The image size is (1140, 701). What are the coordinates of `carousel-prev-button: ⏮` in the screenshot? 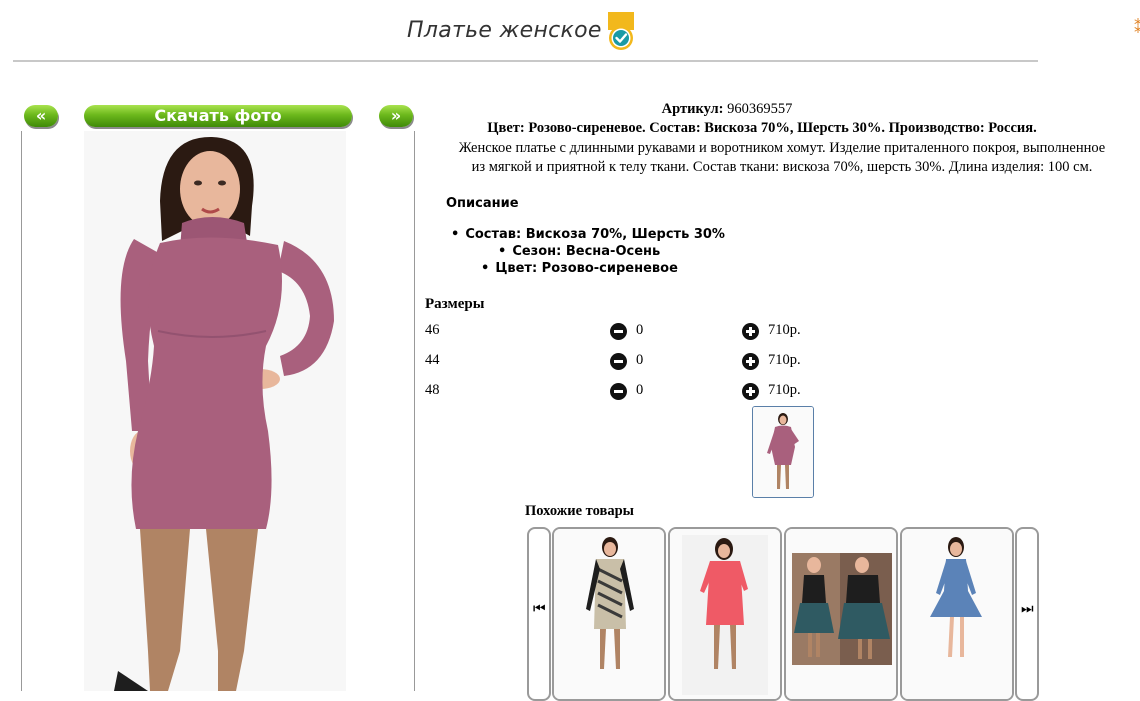 It's located at (539, 614).